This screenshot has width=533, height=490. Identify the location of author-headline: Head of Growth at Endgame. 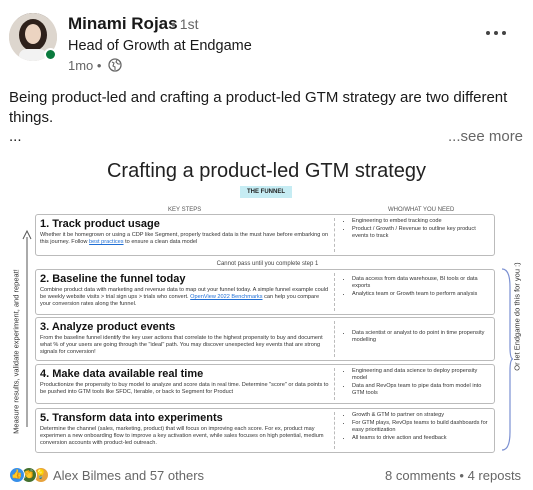
(160, 46).